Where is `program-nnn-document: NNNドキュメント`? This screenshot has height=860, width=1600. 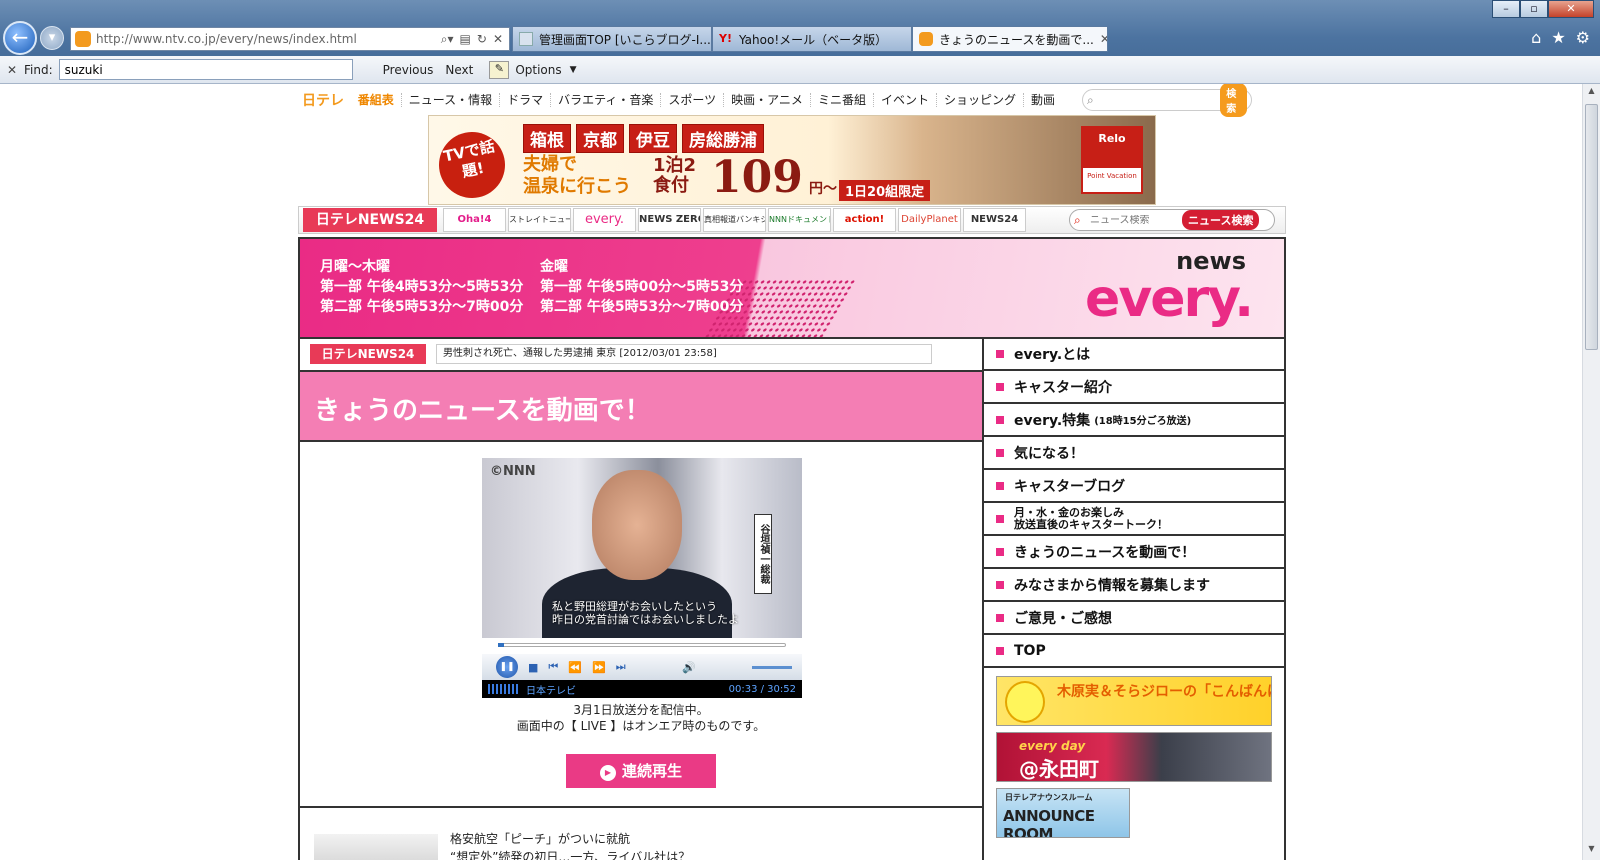
program-nnn-document: NNNドキュメント is located at coordinates (799, 220).